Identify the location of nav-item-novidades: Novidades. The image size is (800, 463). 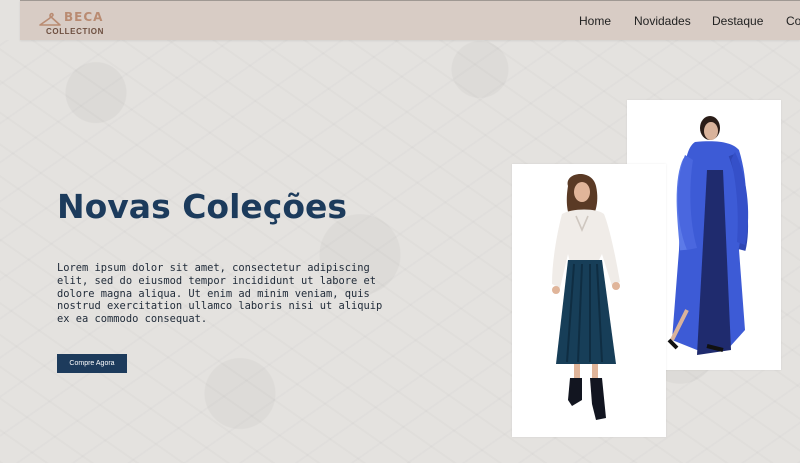
(662, 21).